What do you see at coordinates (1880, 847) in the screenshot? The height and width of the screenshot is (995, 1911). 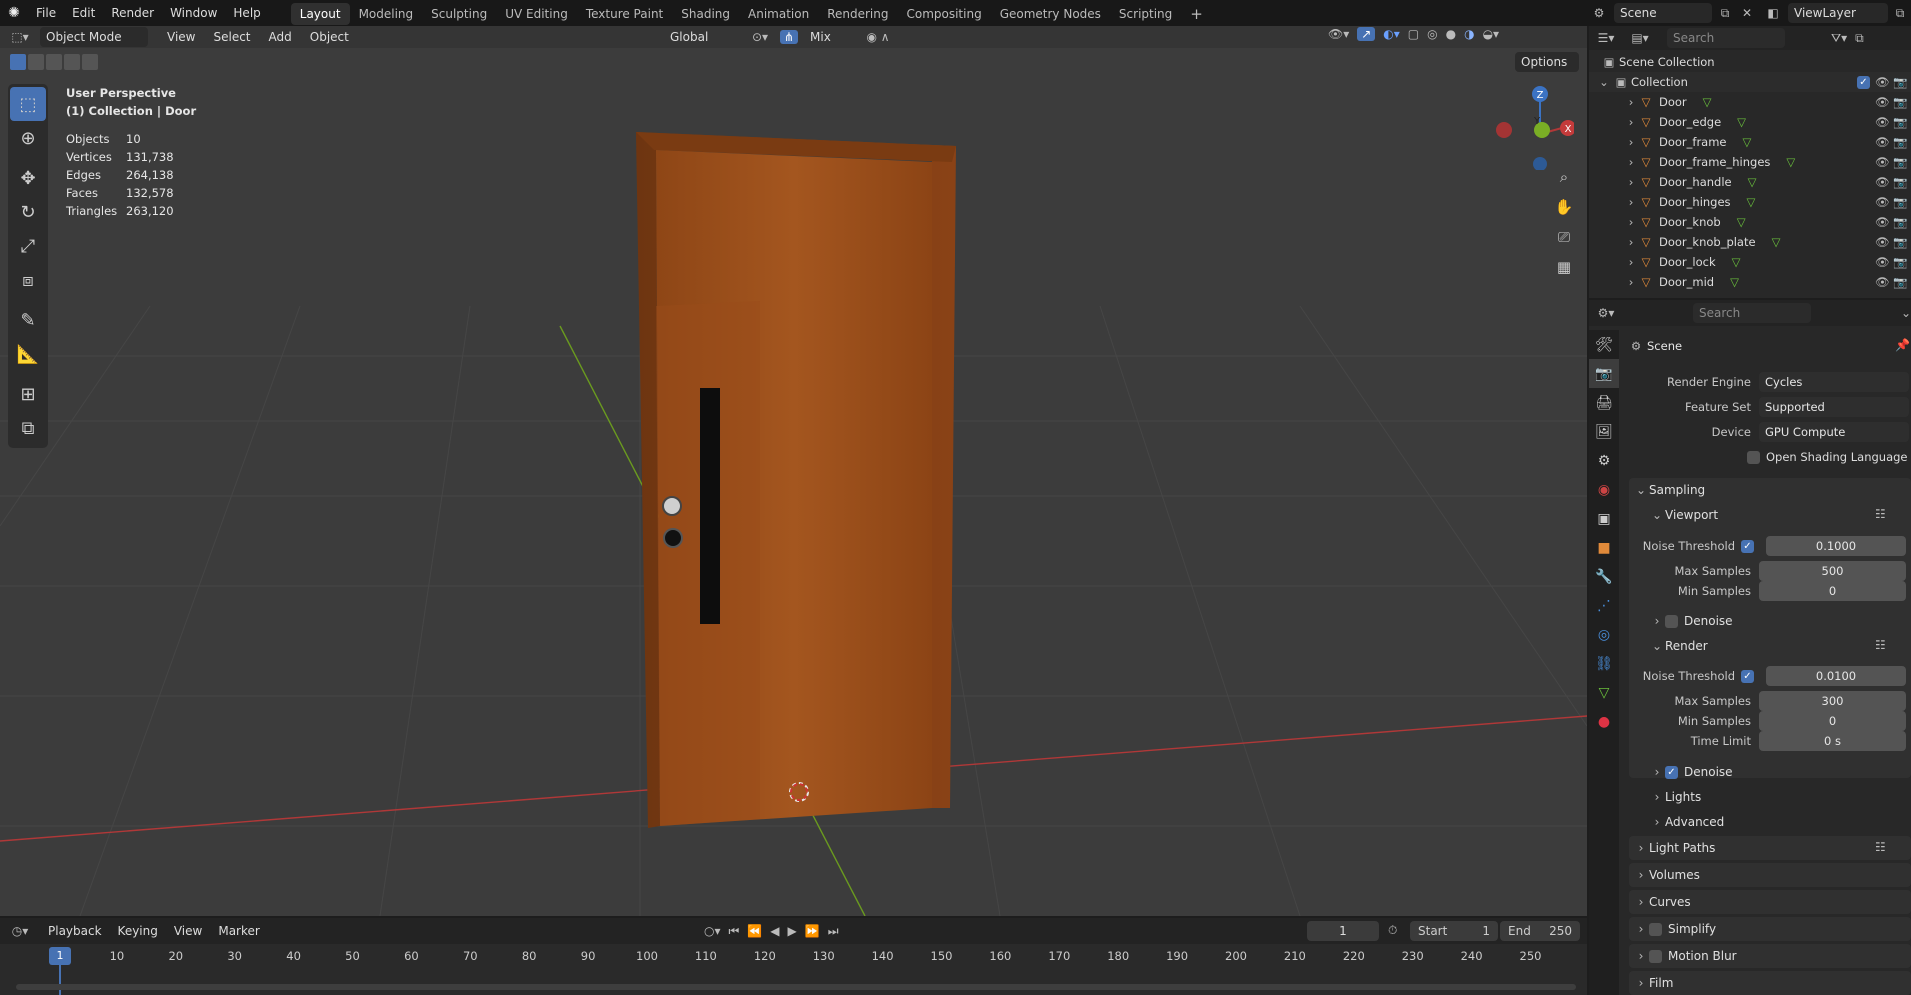 I see `light-paths-presets-icon: ☷` at bounding box center [1880, 847].